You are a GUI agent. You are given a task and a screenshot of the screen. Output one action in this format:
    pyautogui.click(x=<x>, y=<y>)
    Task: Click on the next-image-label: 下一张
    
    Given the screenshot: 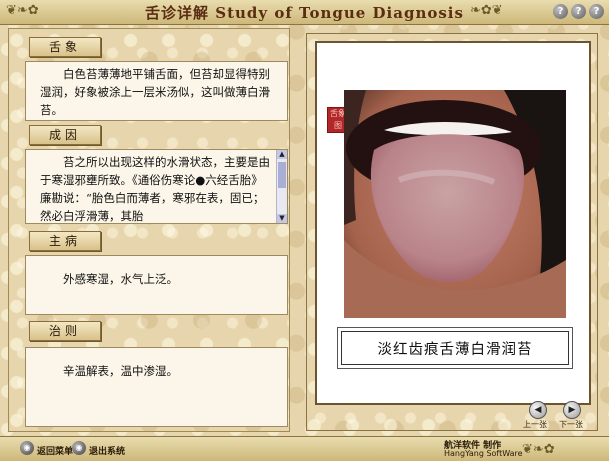 What is the action you would take?
    pyautogui.click(x=571, y=424)
    